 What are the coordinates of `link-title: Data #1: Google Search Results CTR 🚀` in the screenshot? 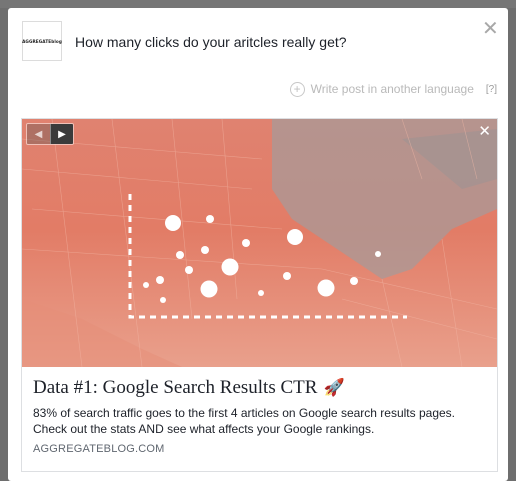 It's located at (259, 388).